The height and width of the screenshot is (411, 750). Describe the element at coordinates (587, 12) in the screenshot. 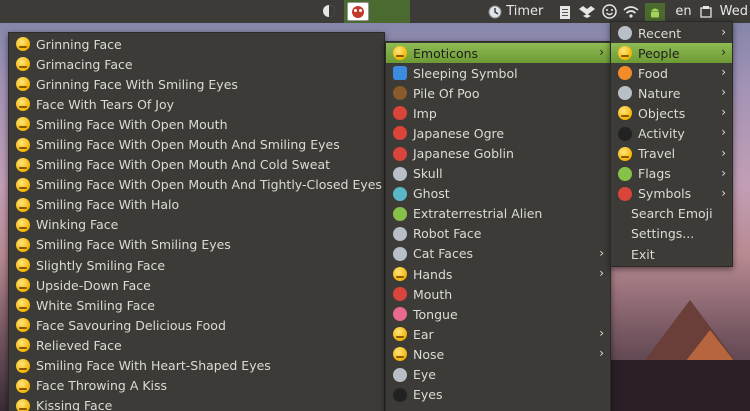

I see `dropbox-icon` at that location.